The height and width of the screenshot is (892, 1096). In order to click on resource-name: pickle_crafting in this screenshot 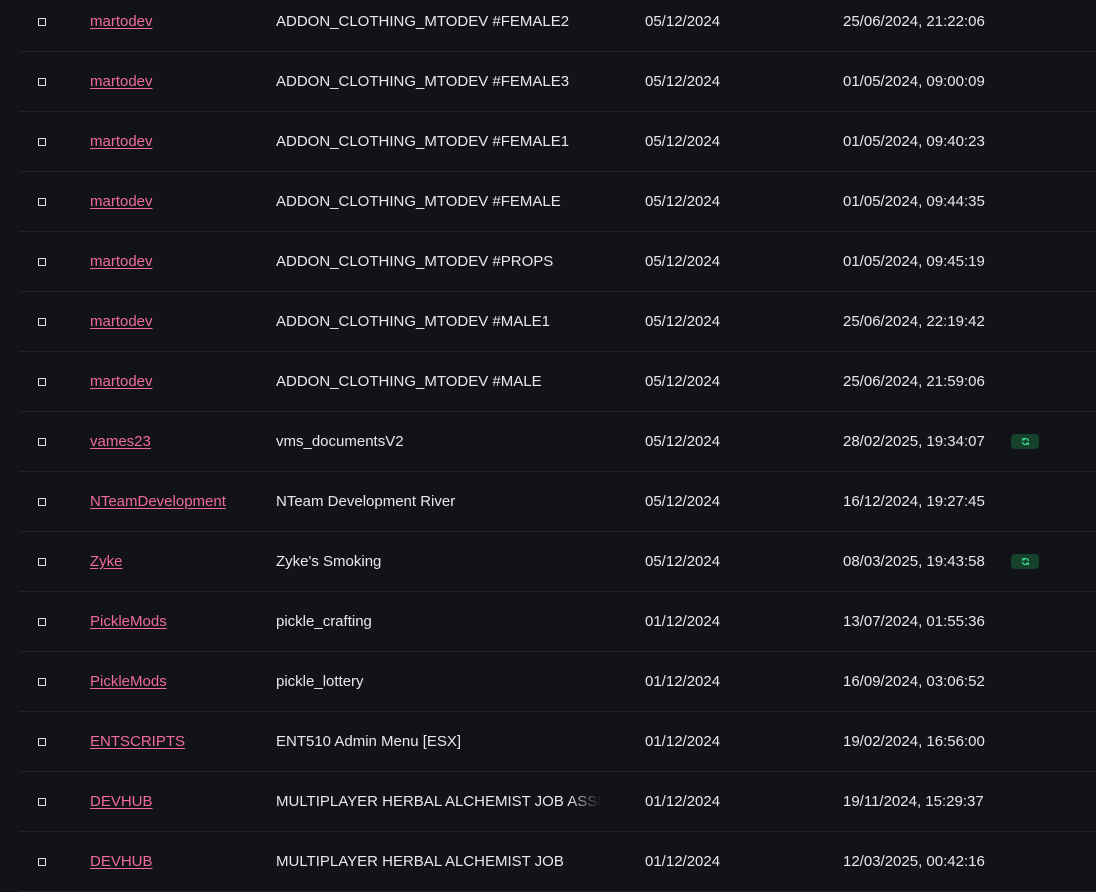, I will do `click(324, 621)`.